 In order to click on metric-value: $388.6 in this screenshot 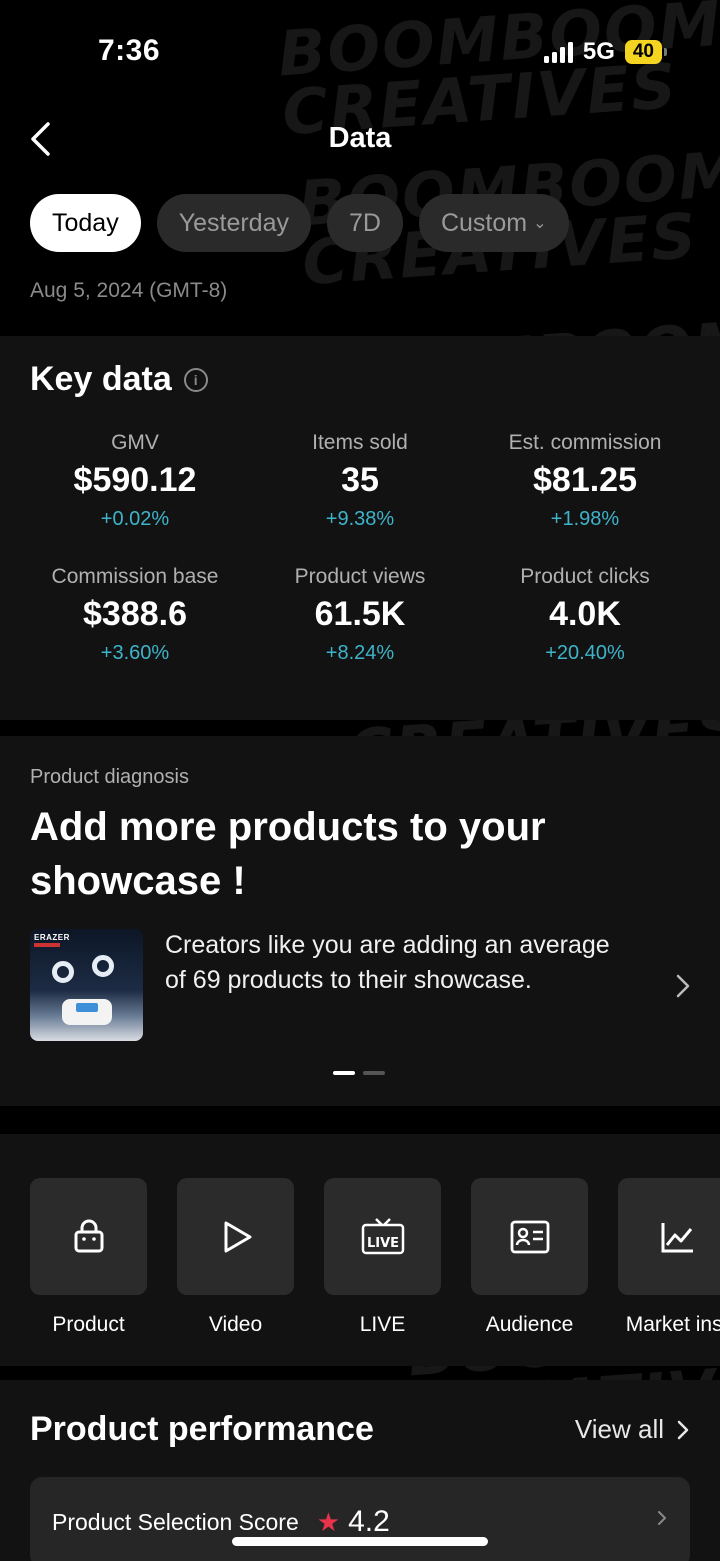, I will do `click(135, 614)`.